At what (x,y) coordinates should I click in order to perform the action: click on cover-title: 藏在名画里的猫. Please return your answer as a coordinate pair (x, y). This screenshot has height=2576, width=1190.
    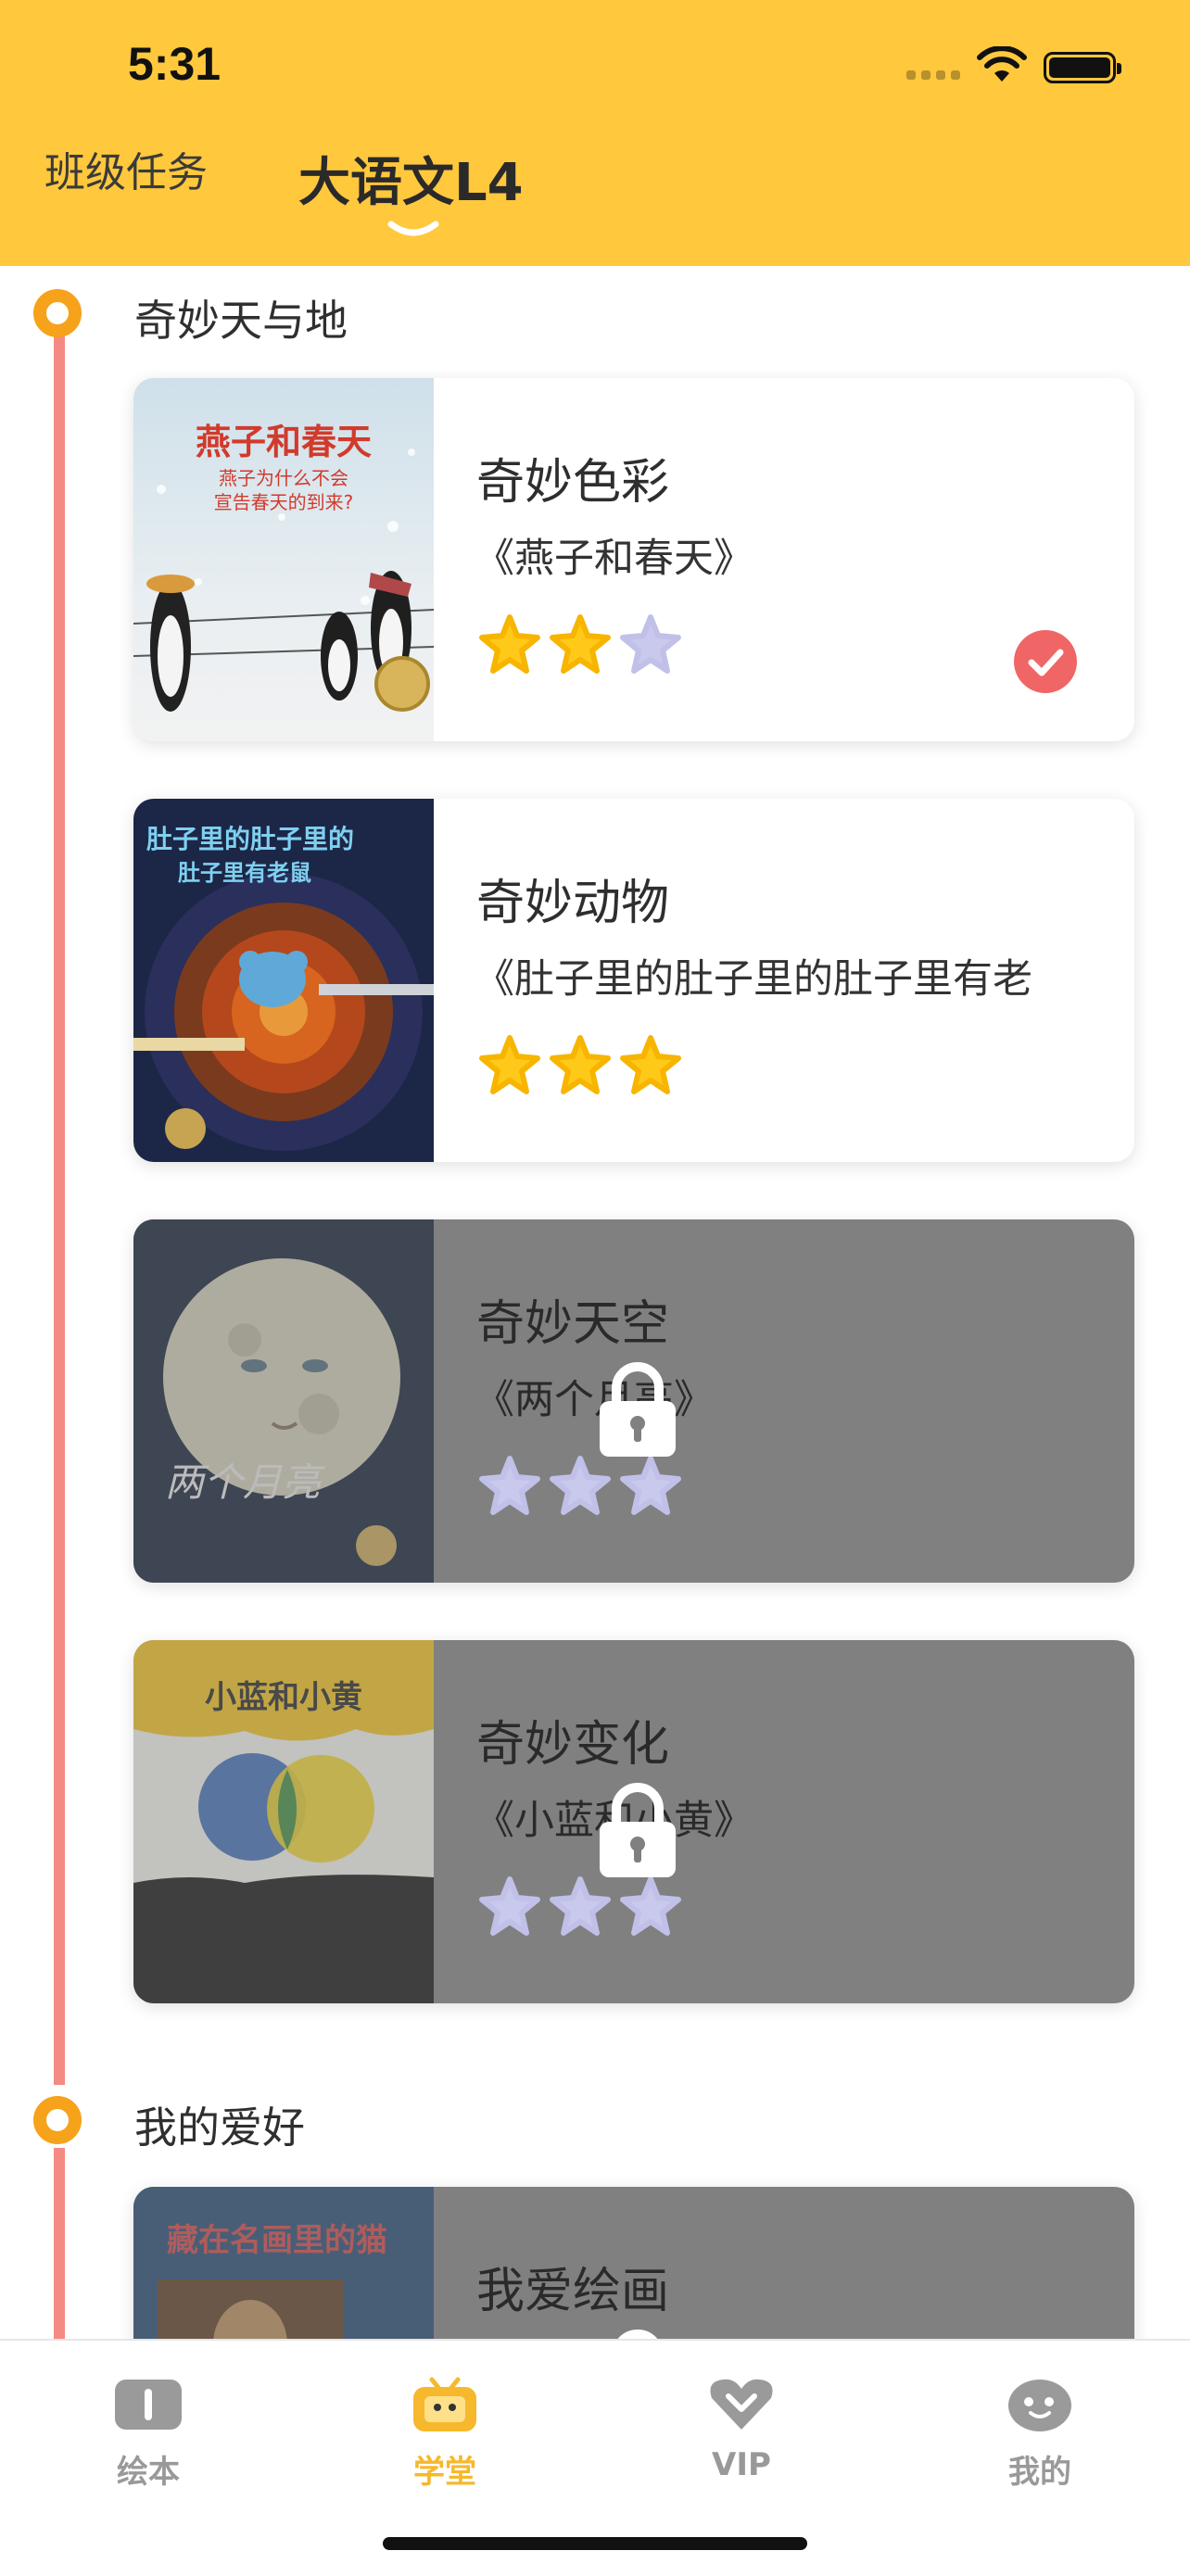
    Looking at the image, I should click on (277, 2241).